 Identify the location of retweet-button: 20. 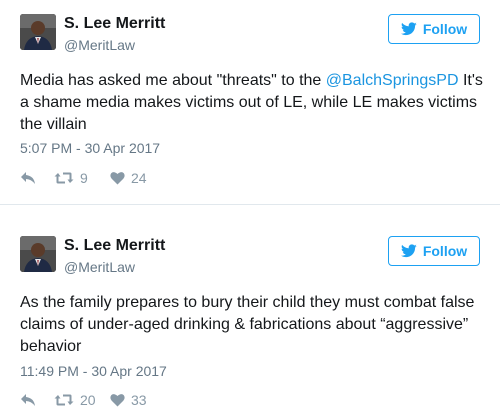
(82, 400).